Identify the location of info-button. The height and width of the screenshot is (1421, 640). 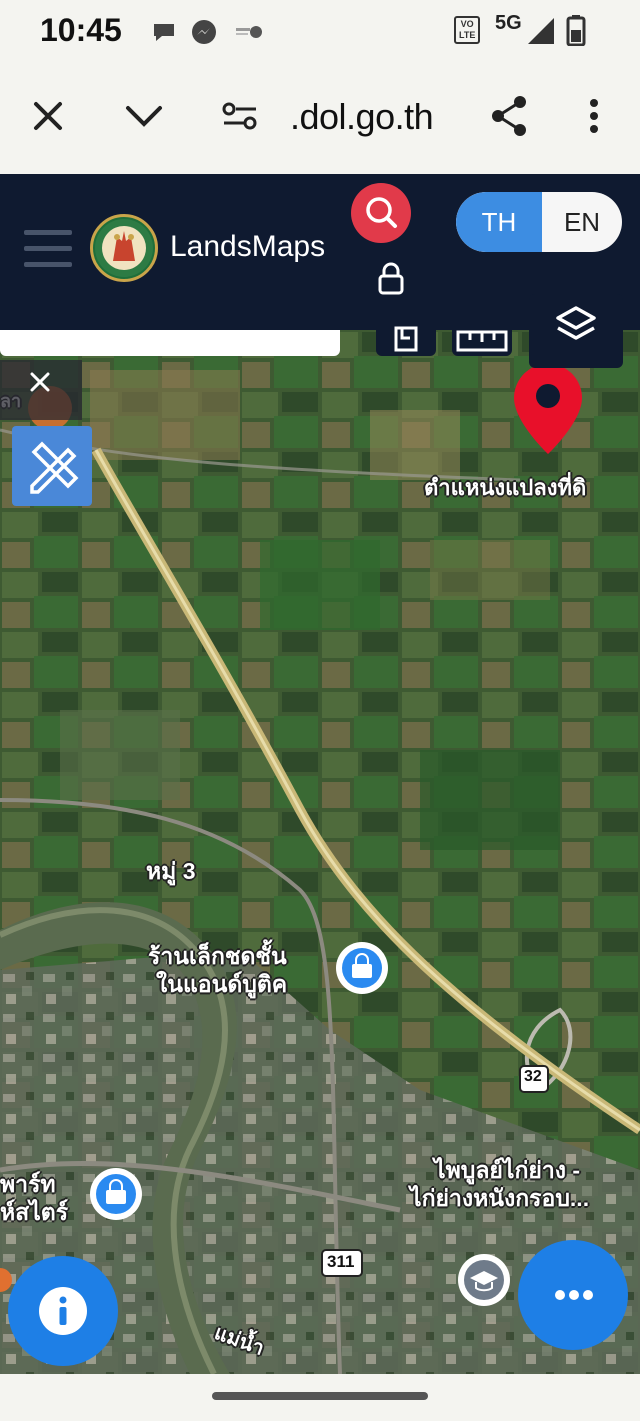
(63, 1311).